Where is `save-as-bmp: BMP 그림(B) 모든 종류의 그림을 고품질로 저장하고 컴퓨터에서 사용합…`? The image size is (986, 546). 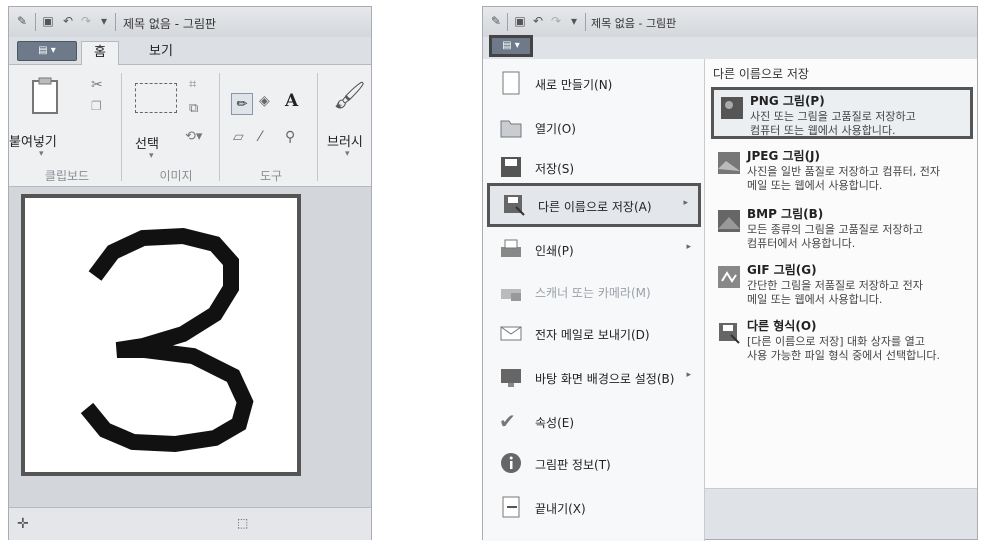
save-as-bmp: BMP 그림(B) 모든 종류의 그림을 고품질로 저장하고 컴퓨터에서 사용합… is located at coordinates (842, 229).